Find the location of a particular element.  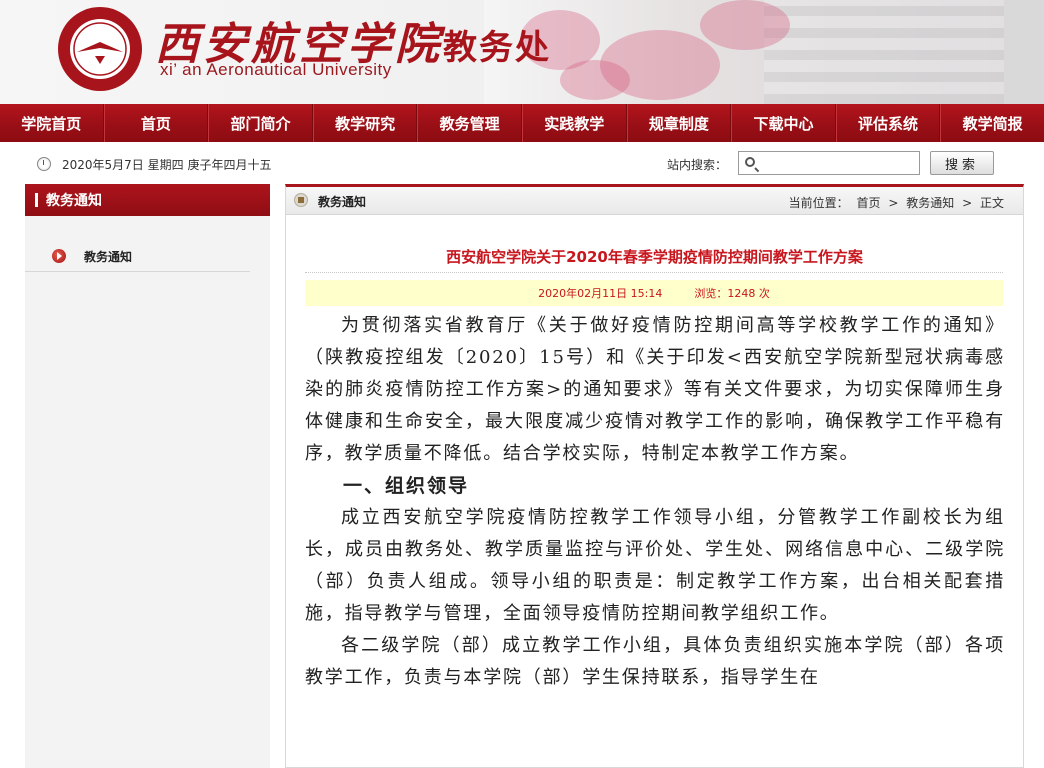

article-heading: 一、组织领导 is located at coordinates (406, 486).